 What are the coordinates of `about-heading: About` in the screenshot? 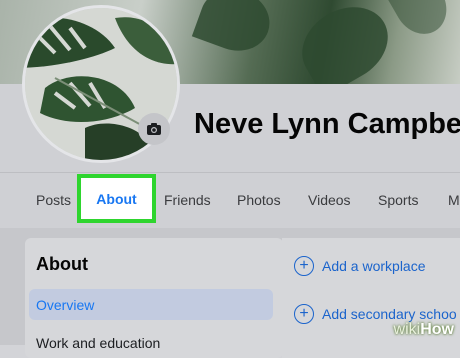 It's located at (62, 264).